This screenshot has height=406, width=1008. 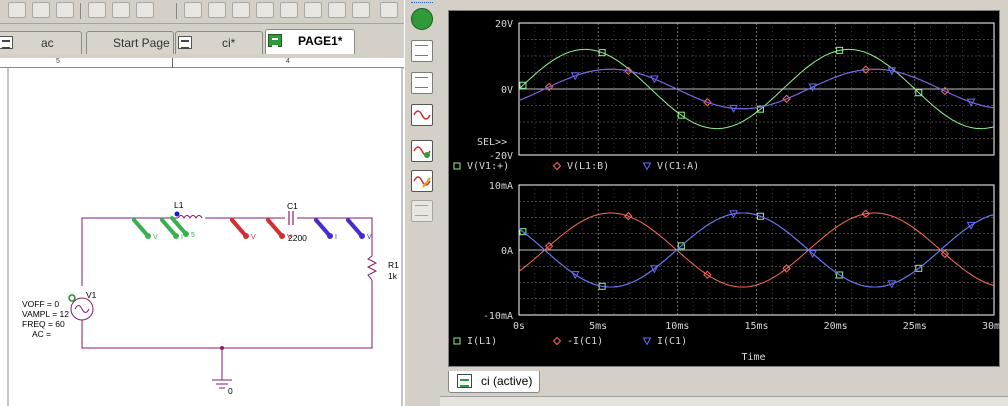 What do you see at coordinates (313, 10) in the screenshot?
I see `toolbar-text-icon` at bounding box center [313, 10].